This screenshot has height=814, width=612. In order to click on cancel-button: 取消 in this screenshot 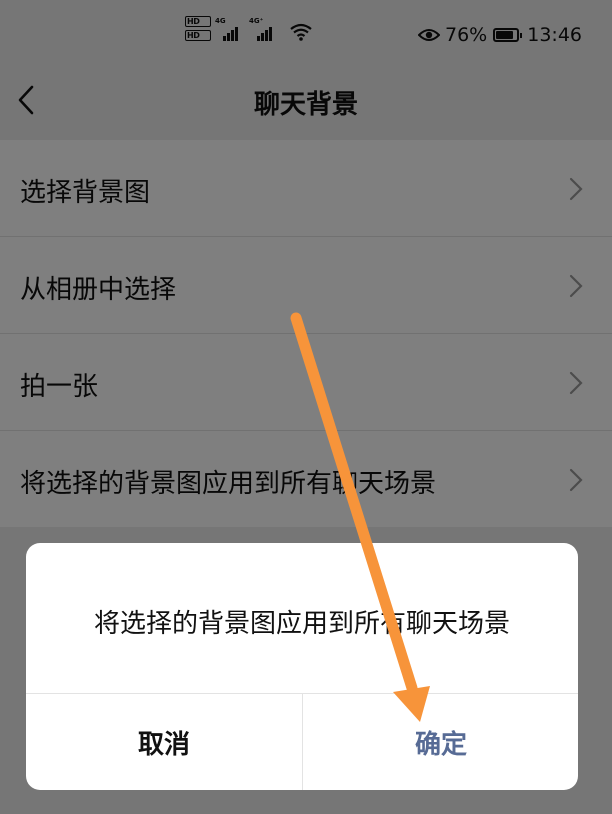, I will do `click(164, 742)`.